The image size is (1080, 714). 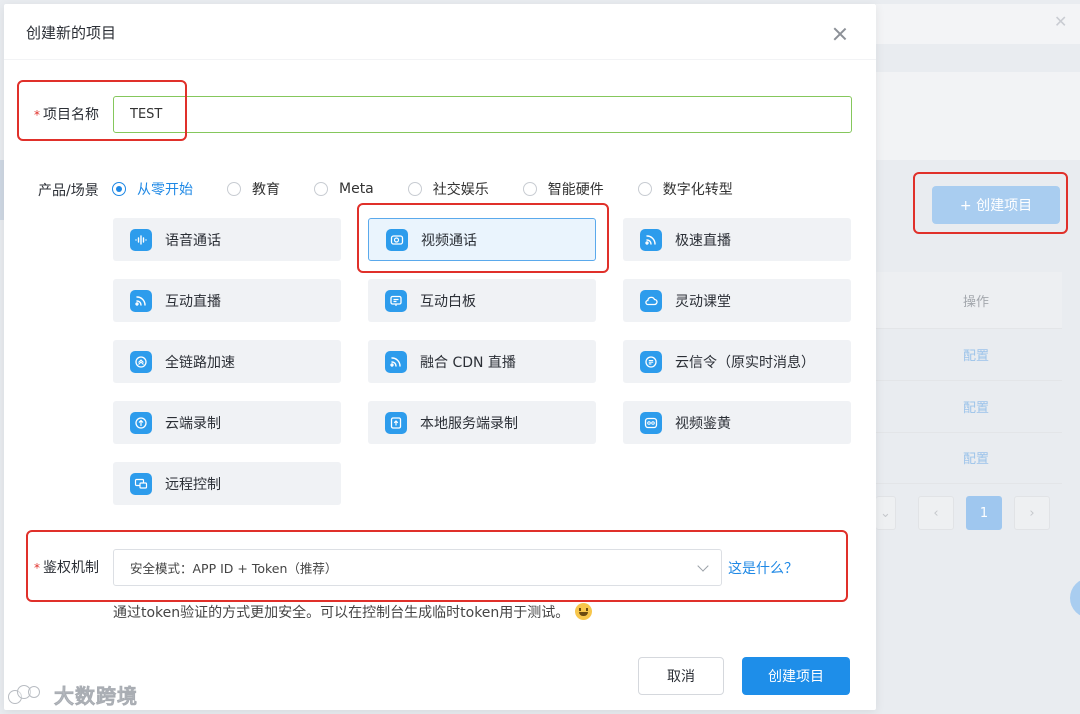 I want to click on scene-radio-digital-transformation: 数字化转型, so click(x=685, y=189).